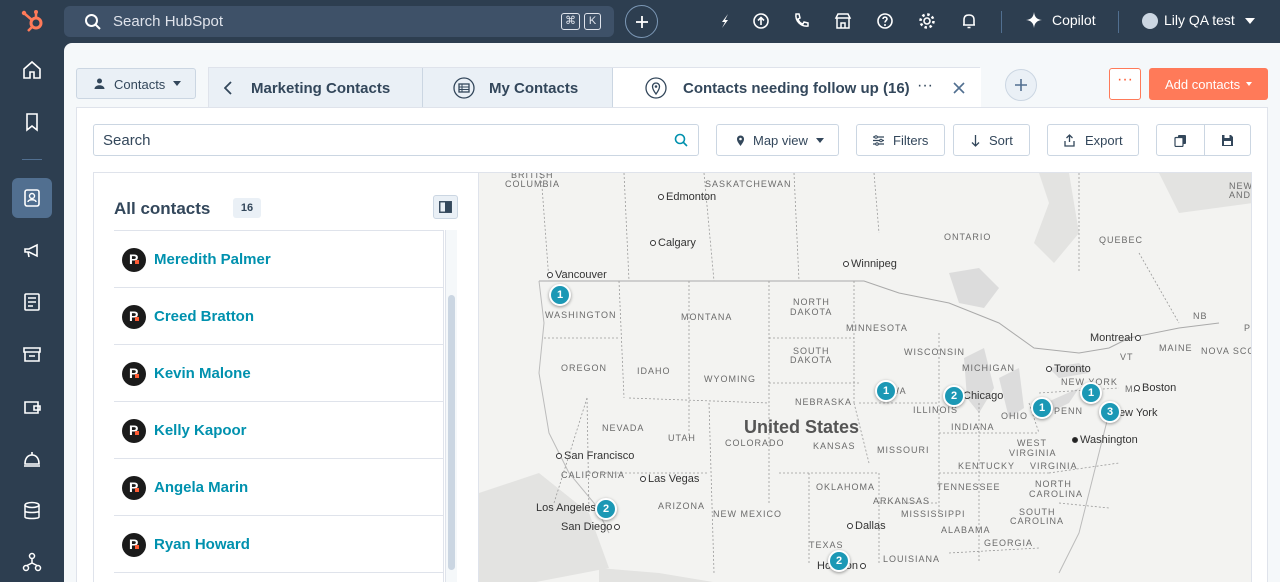 This screenshot has width=1280, height=582. What do you see at coordinates (279, 372) in the screenshot?
I see `list-item: P Kevin Malone` at bounding box center [279, 372].